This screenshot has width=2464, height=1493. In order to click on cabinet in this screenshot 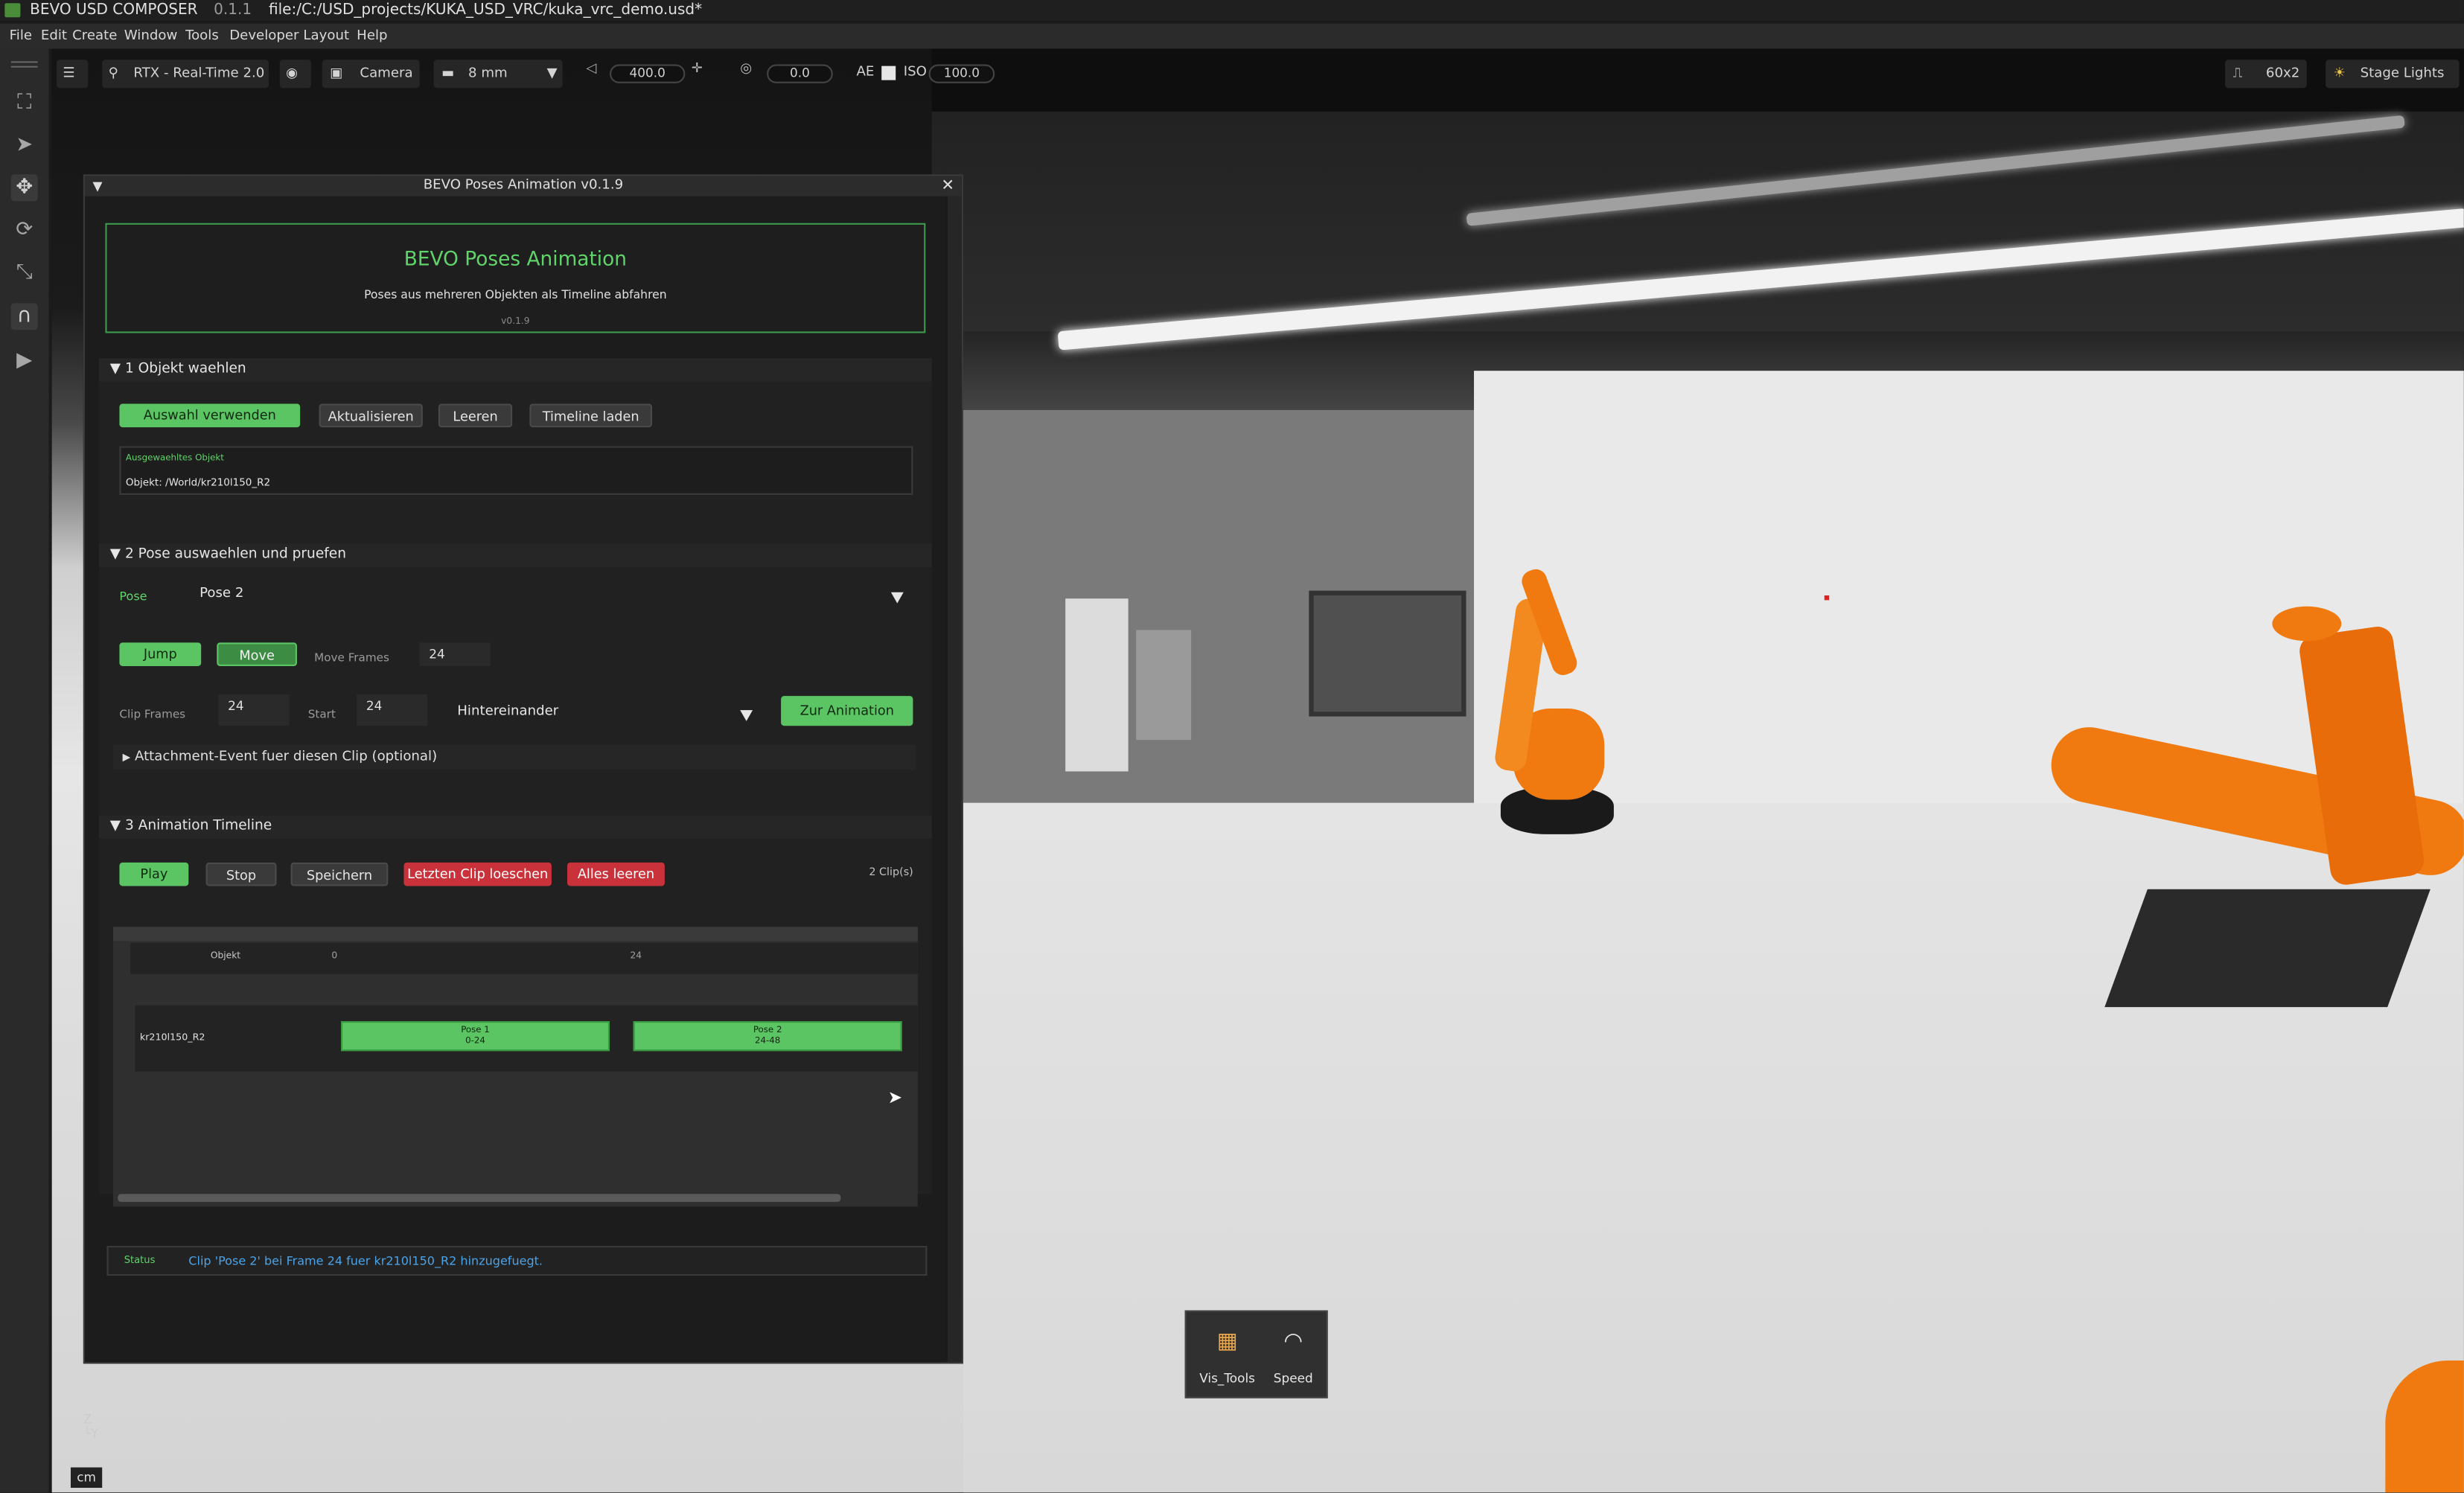, I will do `click(1097, 685)`.